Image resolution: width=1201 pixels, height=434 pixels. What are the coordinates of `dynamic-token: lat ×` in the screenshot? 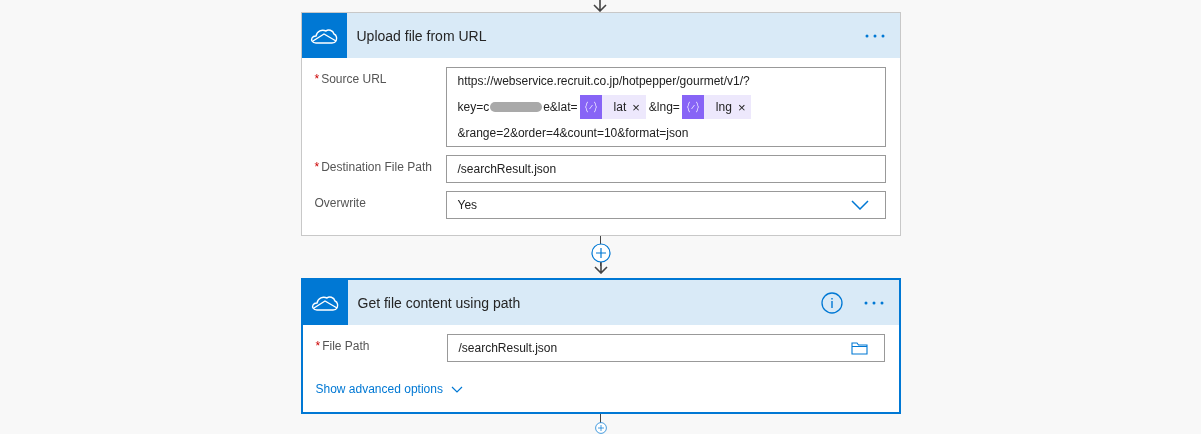 It's located at (612, 107).